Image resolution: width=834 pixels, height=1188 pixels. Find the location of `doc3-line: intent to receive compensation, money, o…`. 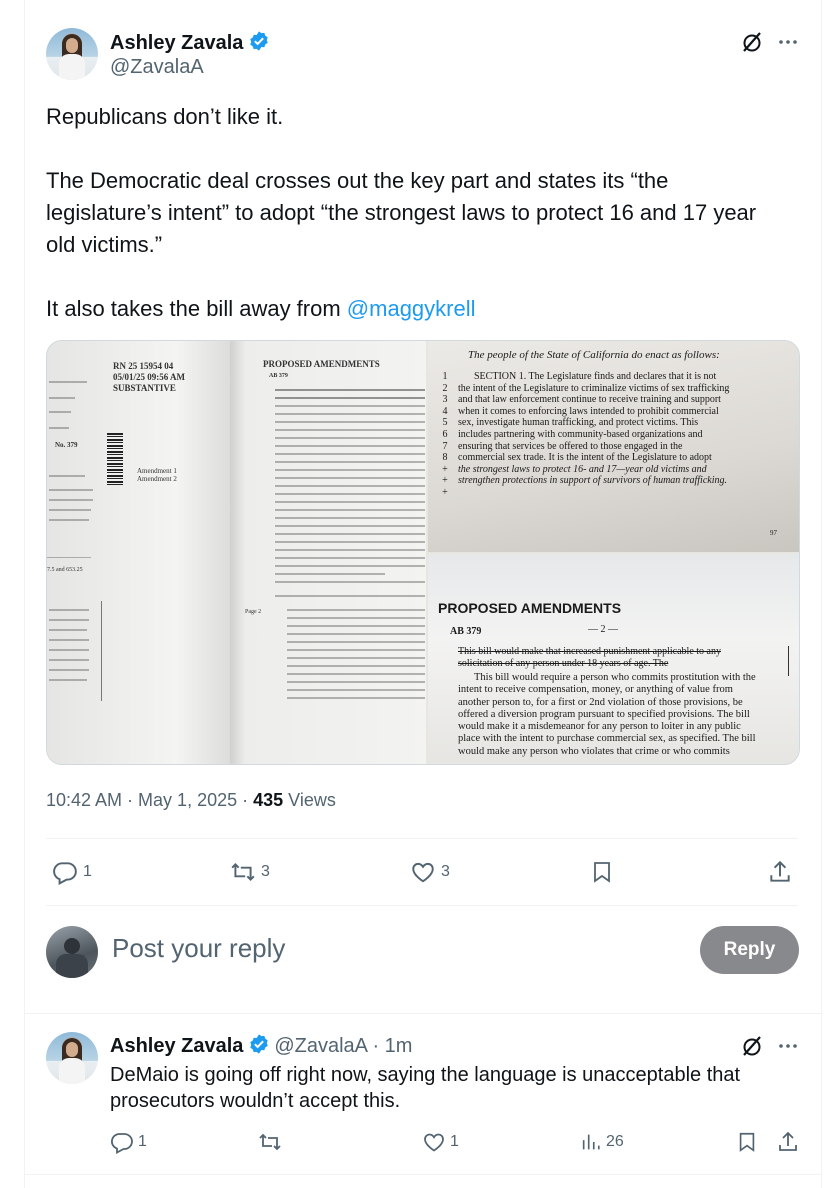

doc3-line: intent to receive compensation, money, o… is located at coordinates (595, 690).